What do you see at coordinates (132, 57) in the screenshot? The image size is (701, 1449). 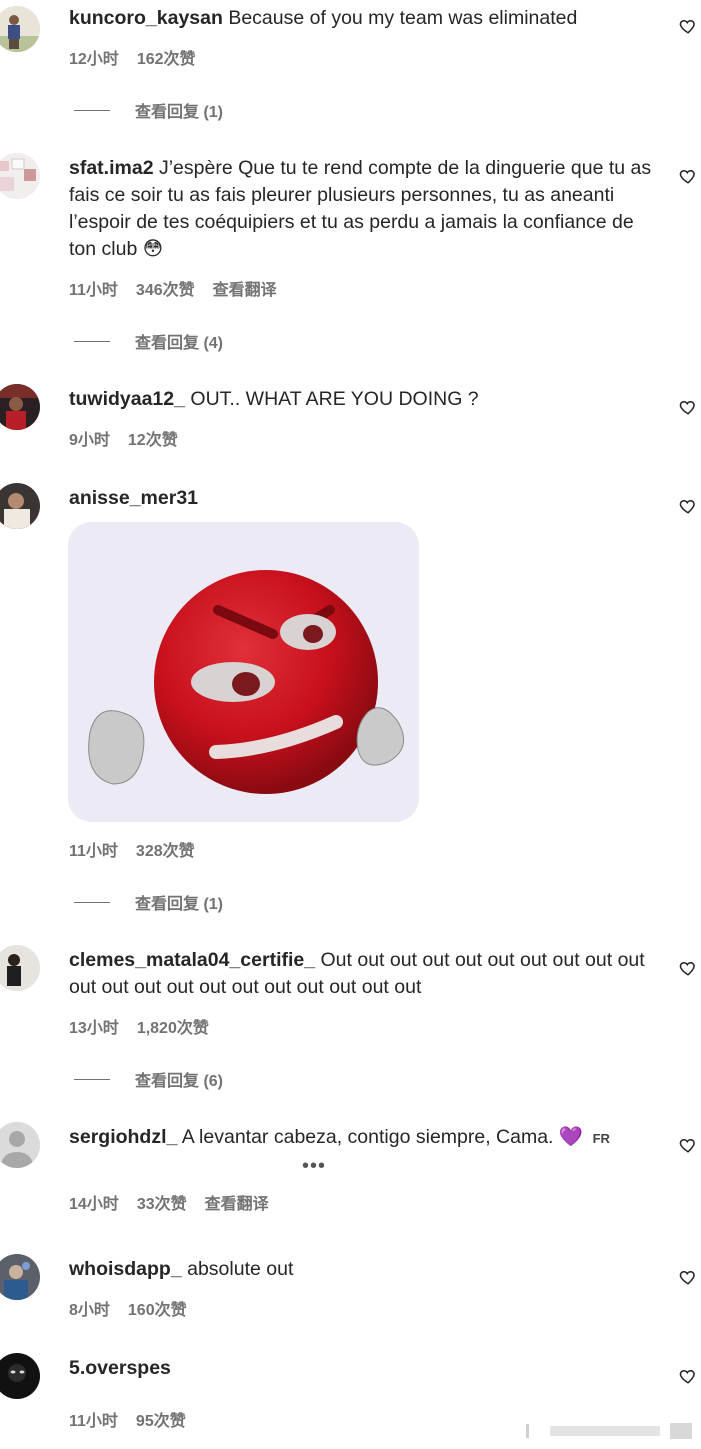 I see `comment-meta: 12小时 162次赞` at bounding box center [132, 57].